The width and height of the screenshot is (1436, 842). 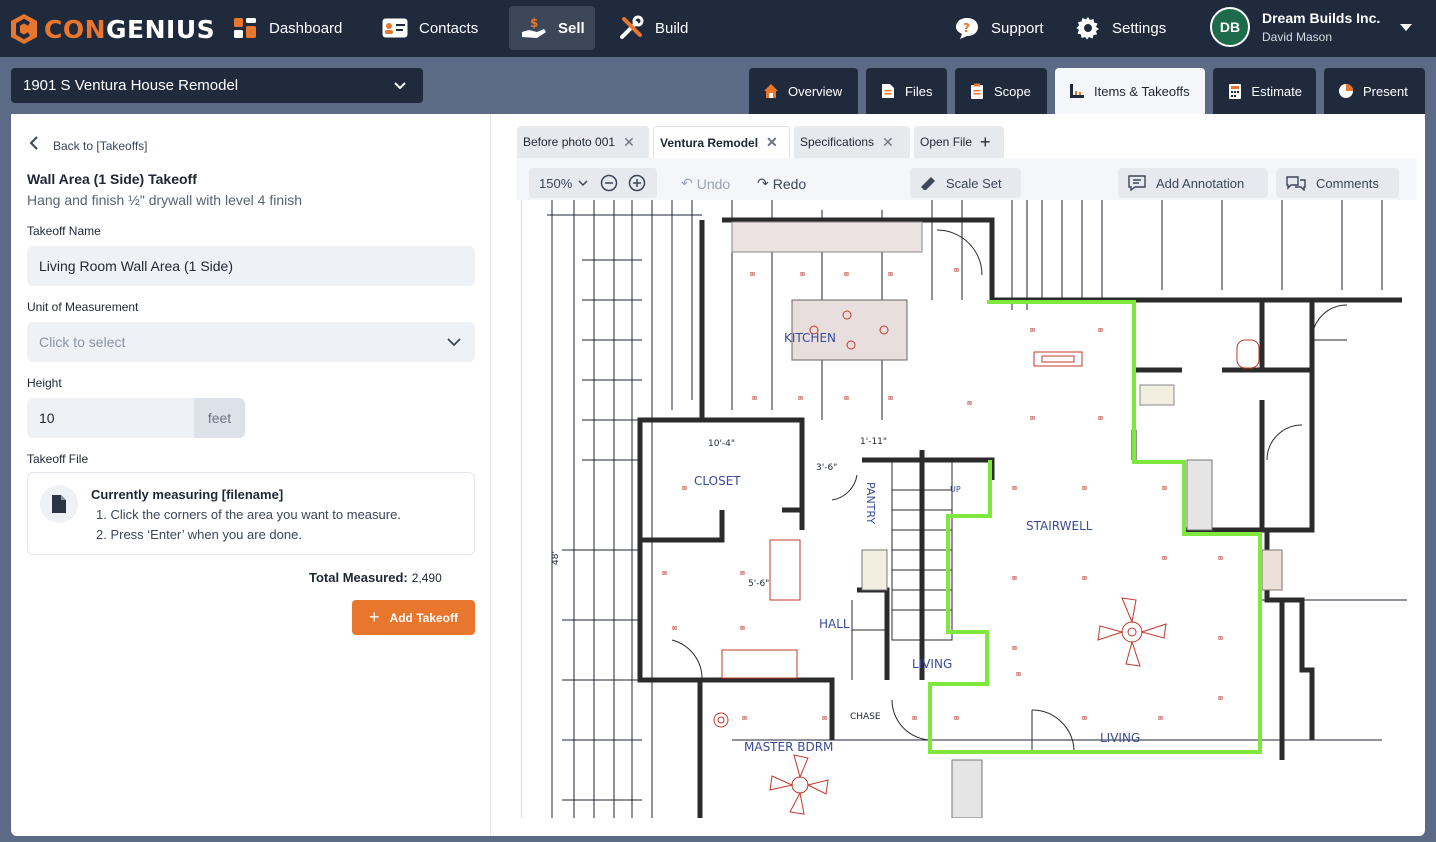 What do you see at coordinates (946, 142) in the screenshot?
I see `file-tab-label: Open File` at bounding box center [946, 142].